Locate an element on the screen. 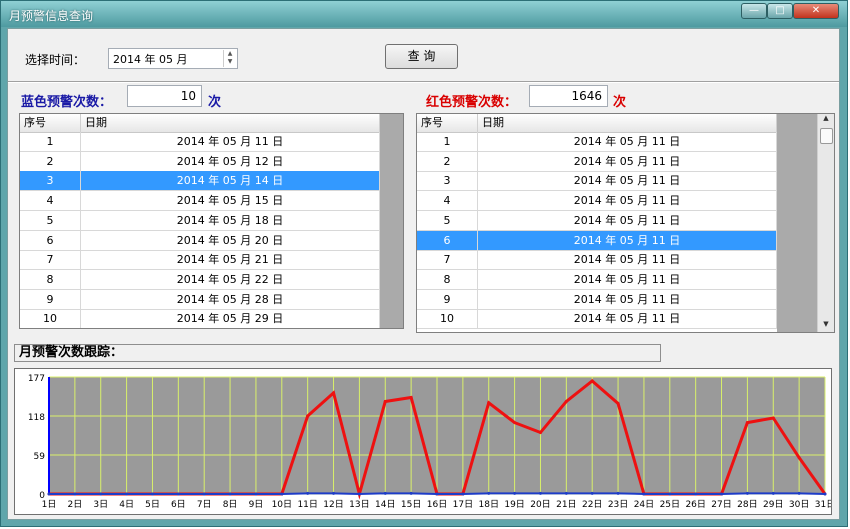  x-tick-label: 4日 is located at coordinates (126, 504).